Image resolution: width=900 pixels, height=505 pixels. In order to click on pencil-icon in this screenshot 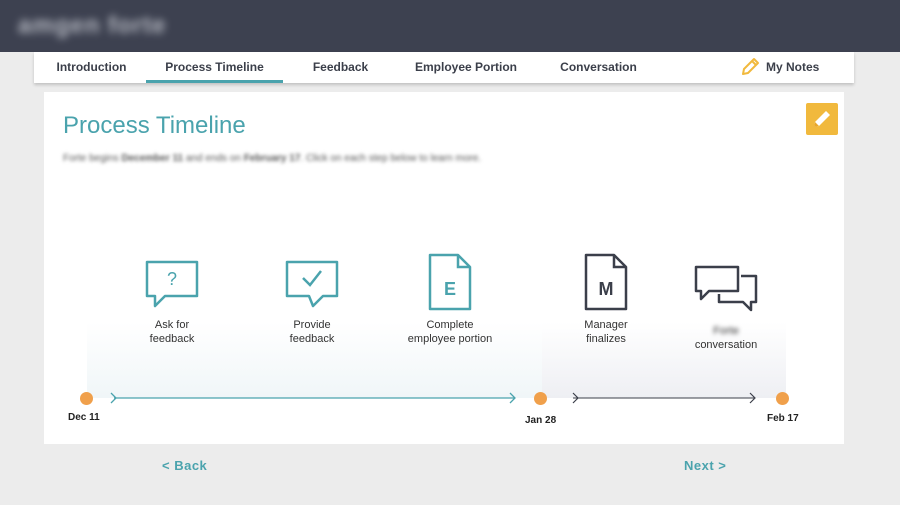, I will do `click(750, 66)`.